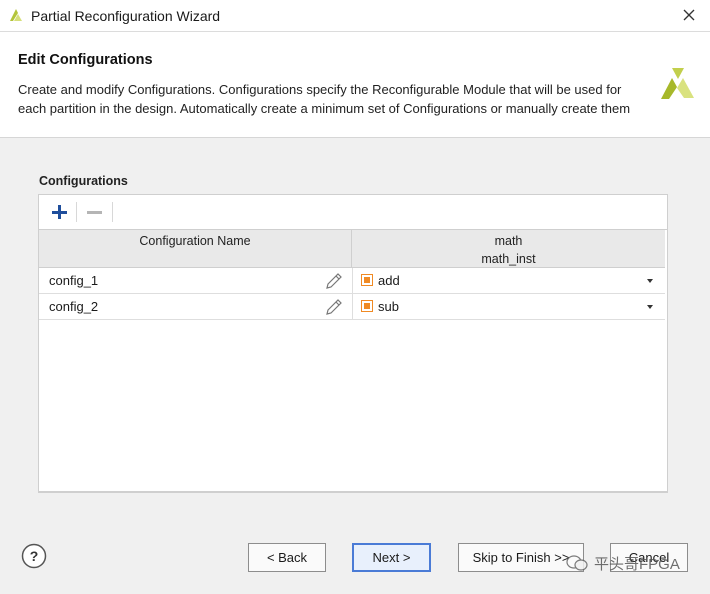 This screenshot has width=710, height=594. What do you see at coordinates (287, 557) in the screenshot?
I see `back-button: < Back` at bounding box center [287, 557].